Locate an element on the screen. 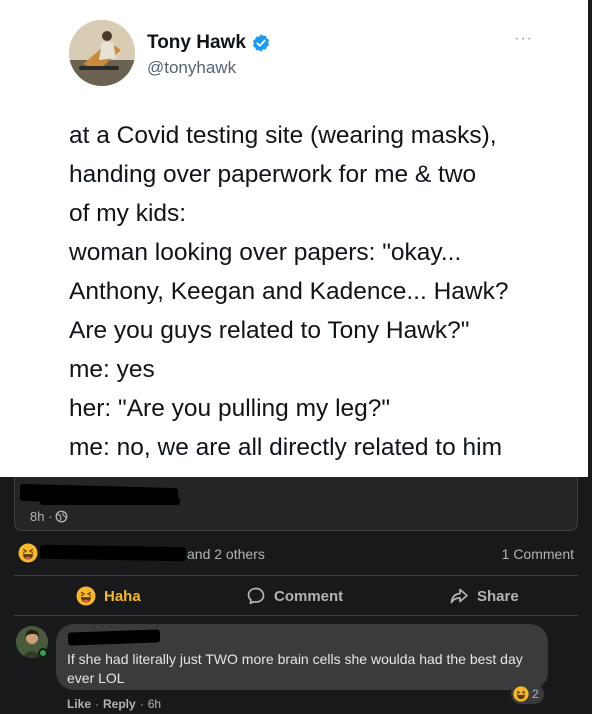 Image resolution: width=592 pixels, height=714 pixels. post-time-text: 8h · is located at coordinates (41, 516).